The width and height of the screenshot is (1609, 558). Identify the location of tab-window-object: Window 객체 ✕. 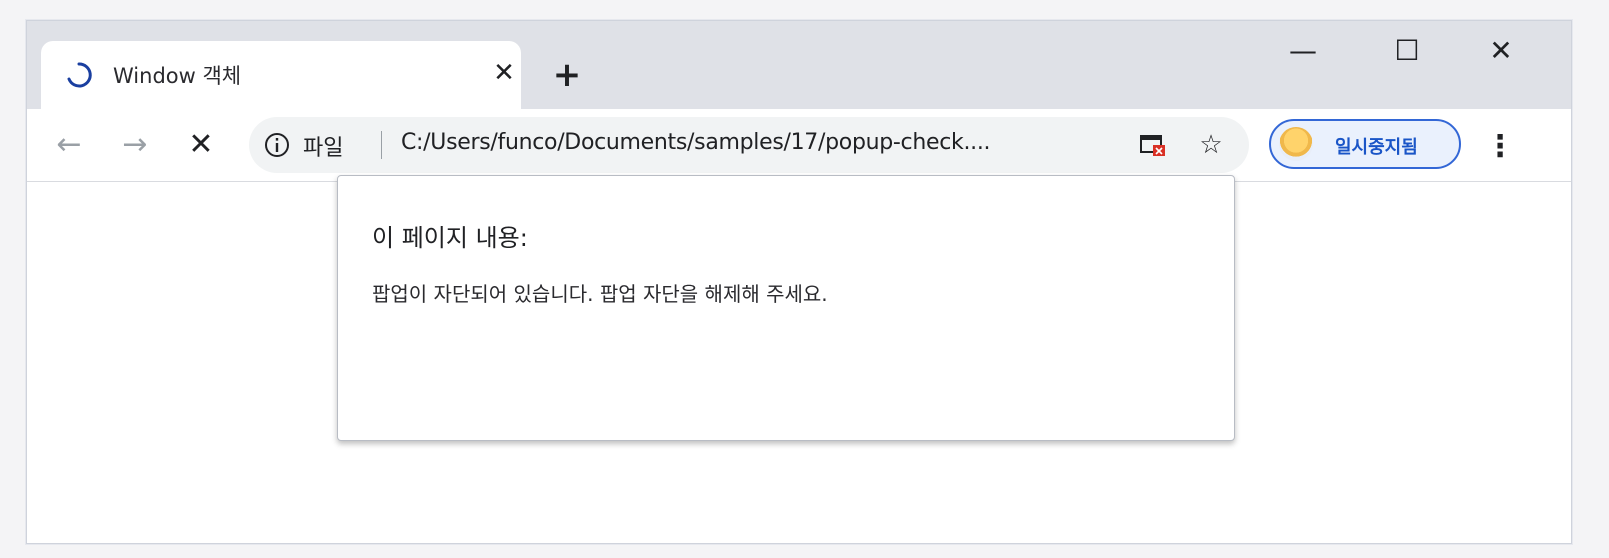
(281, 75).